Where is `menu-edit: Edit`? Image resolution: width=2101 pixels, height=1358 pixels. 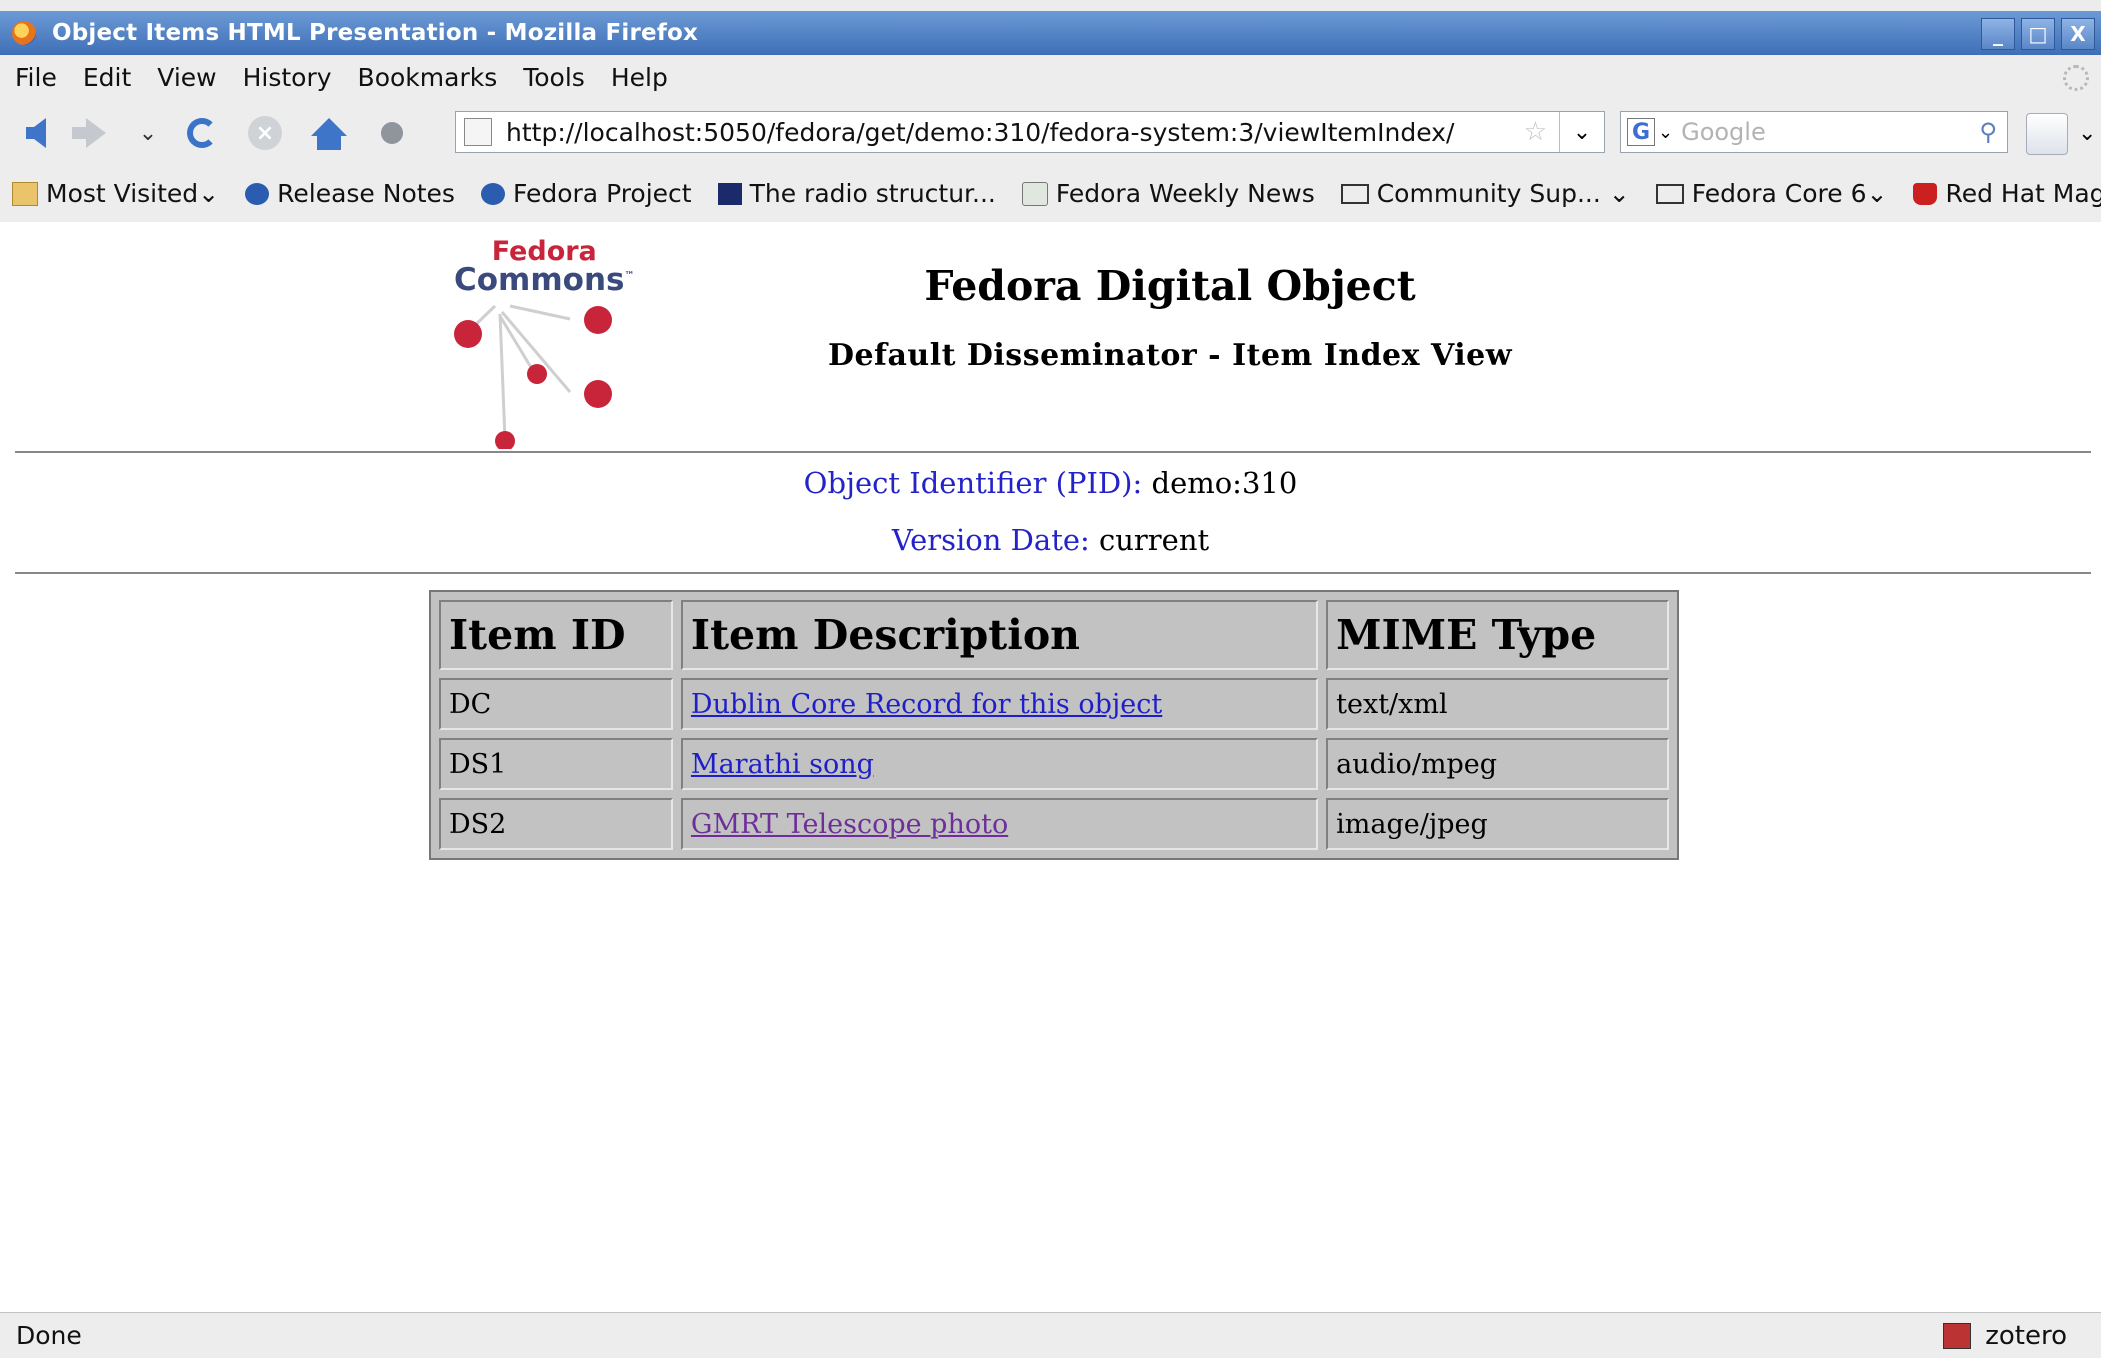
menu-edit: Edit is located at coordinates (107, 77).